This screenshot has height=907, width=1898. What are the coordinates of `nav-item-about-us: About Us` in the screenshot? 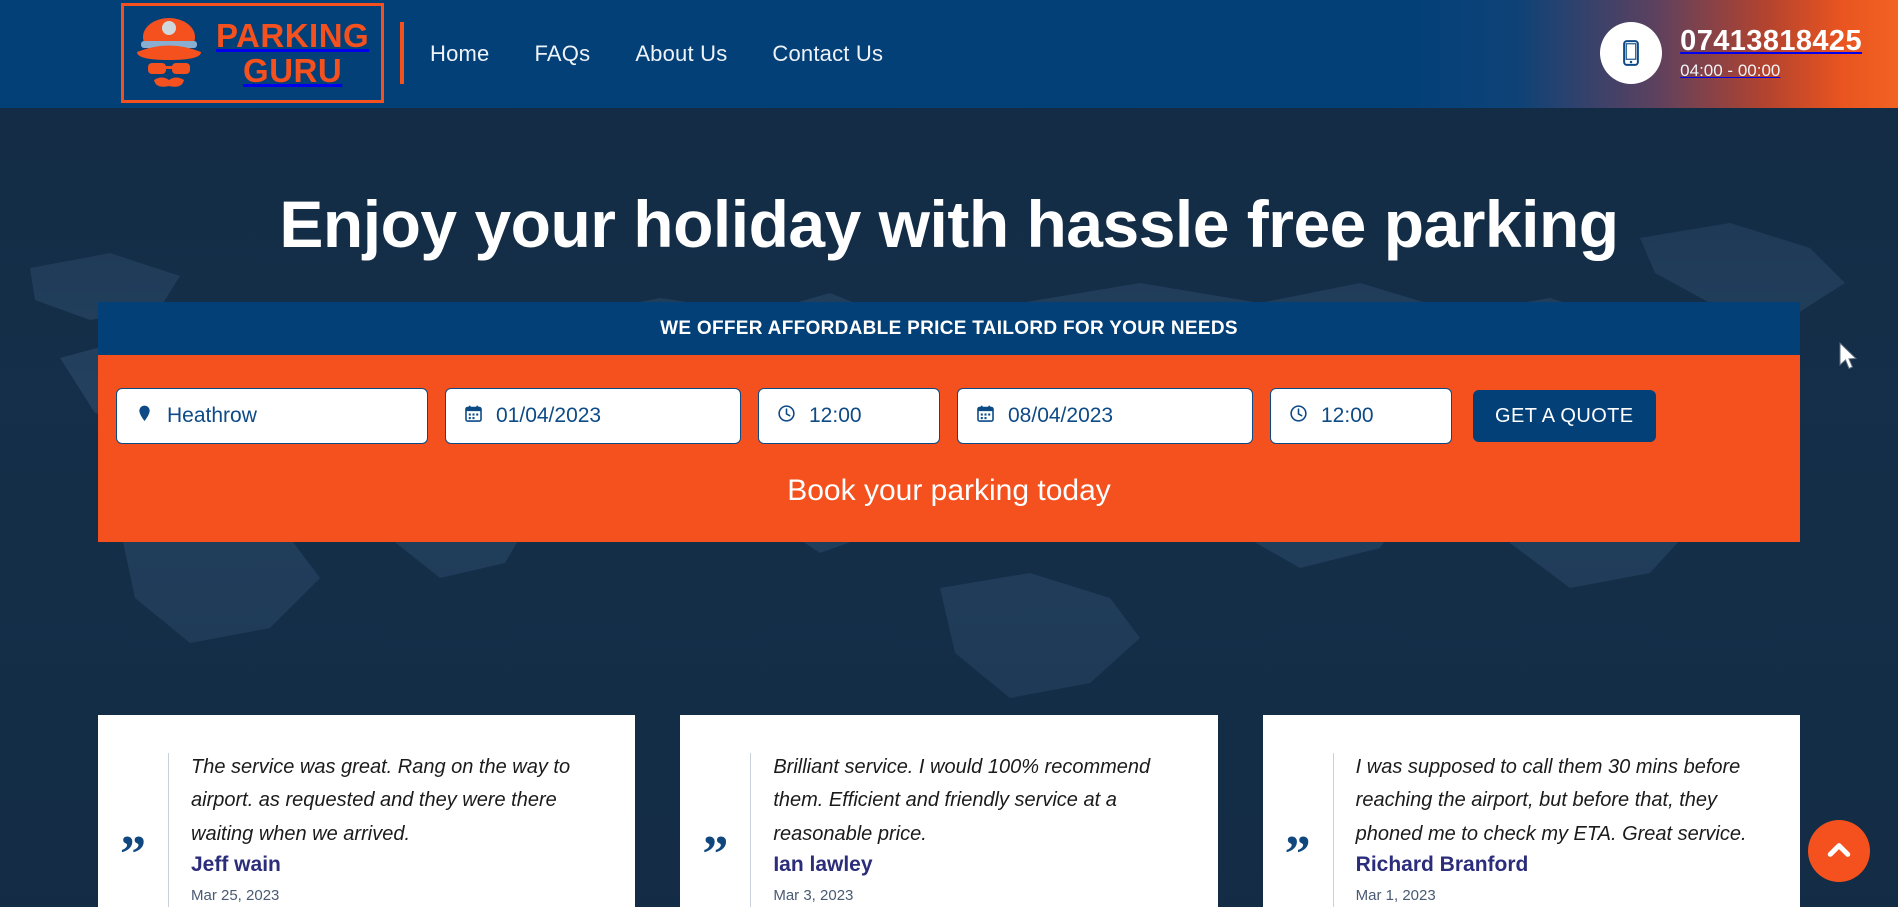 It's located at (681, 54).